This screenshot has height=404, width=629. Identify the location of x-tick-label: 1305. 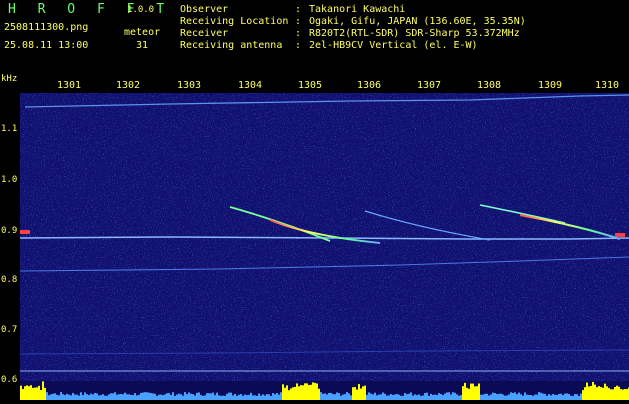
(310, 85).